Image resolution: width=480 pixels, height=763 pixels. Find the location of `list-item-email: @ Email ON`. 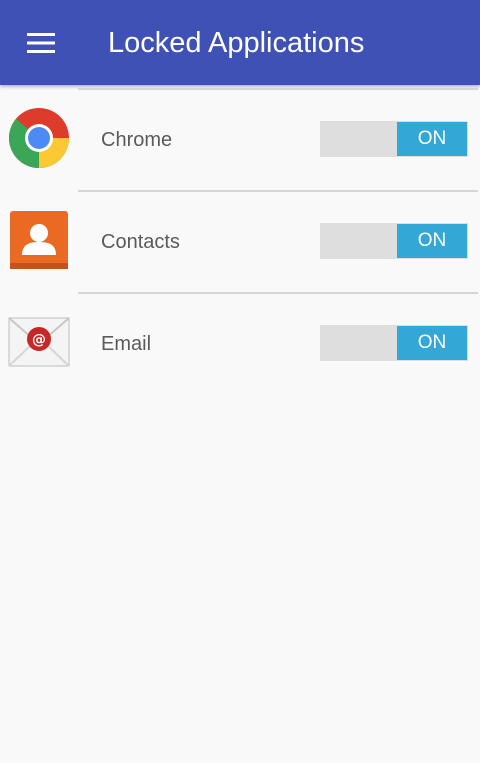

list-item-email: @ Email ON is located at coordinates (240, 344).